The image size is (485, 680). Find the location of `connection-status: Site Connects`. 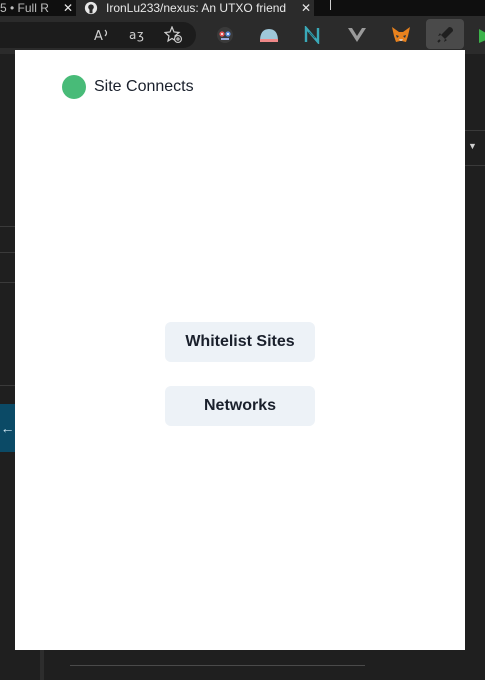

connection-status: Site Connects is located at coordinates (128, 87).